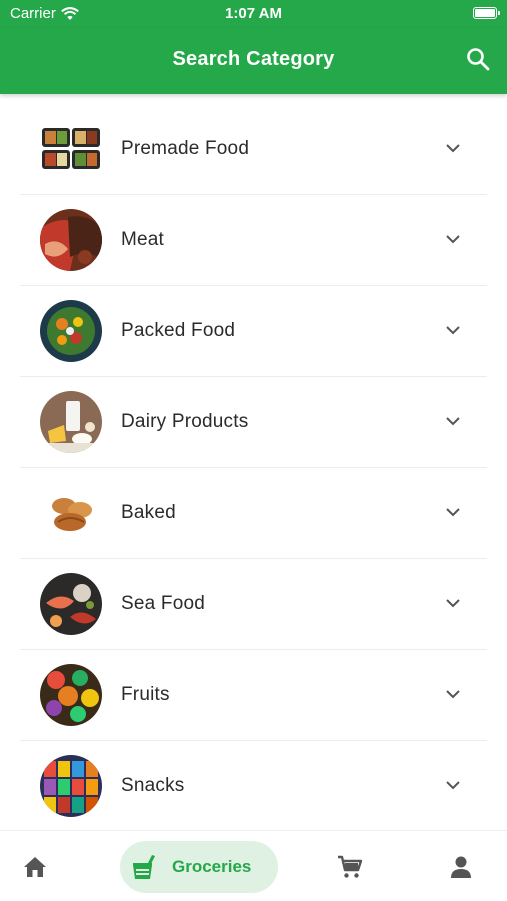 The image size is (507, 901). I want to click on category-item-premade-food: Premade Food, so click(253, 149).